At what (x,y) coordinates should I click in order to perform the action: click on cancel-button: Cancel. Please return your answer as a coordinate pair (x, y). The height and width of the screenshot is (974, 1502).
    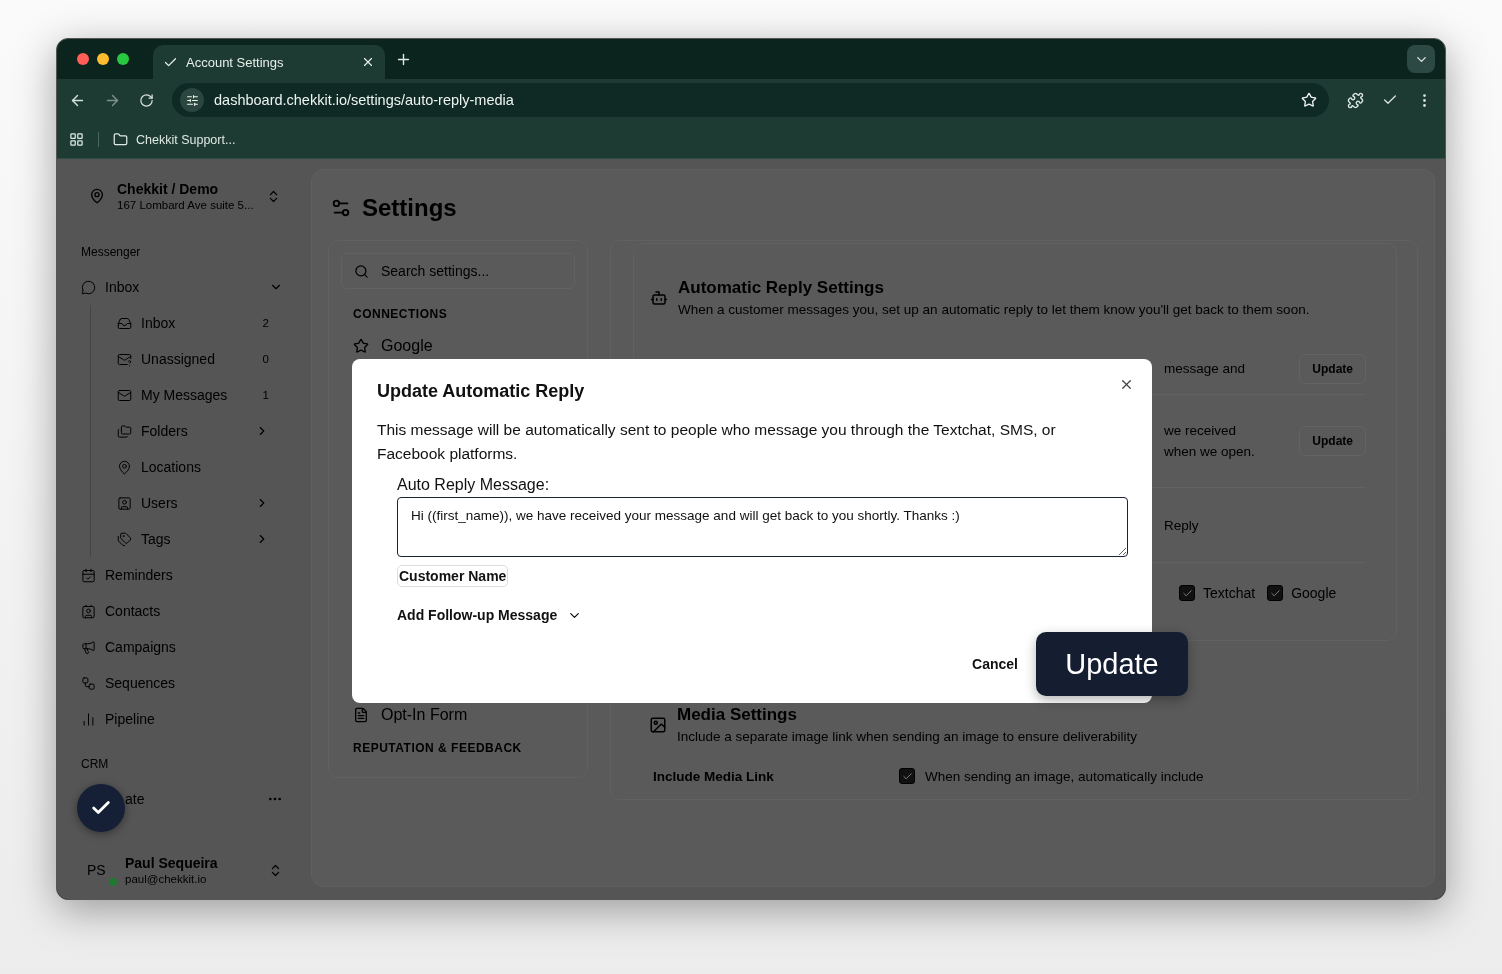
    Looking at the image, I should click on (995, 664).